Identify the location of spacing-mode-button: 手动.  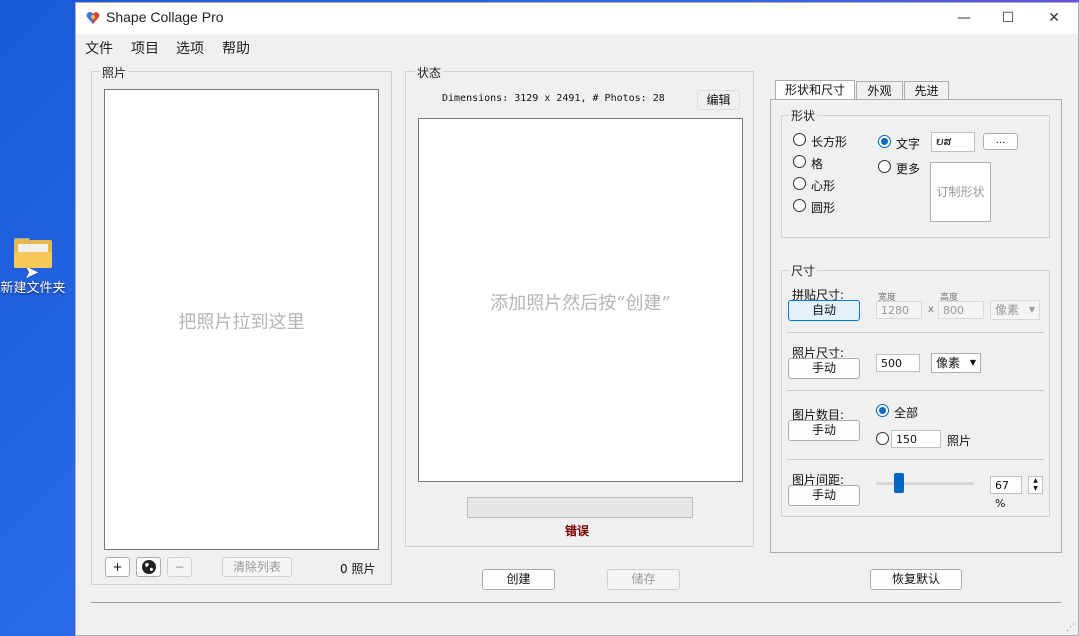
(824, 495).